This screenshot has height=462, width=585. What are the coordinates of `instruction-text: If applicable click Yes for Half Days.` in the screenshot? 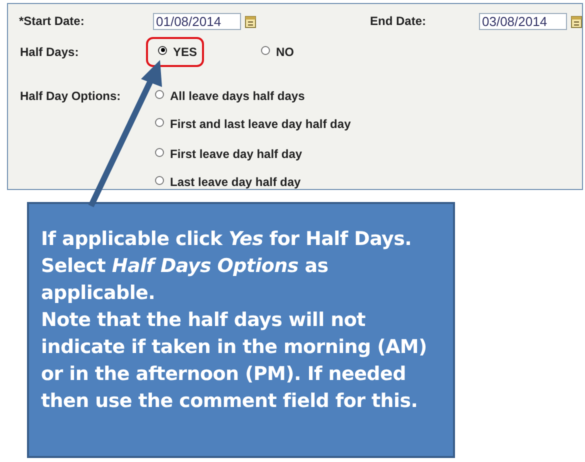 It's located at (227, 239).